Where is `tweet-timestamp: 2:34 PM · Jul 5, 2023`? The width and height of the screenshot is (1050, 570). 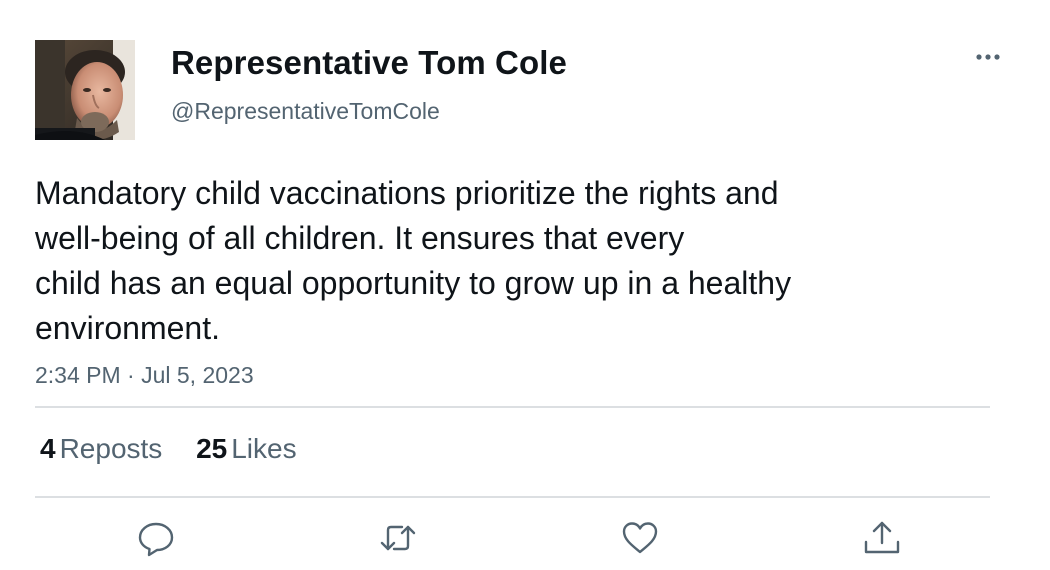
tweet-timestamp: 2:34 PM · Jul 5, 2023 is located at coordinates (144, 375).